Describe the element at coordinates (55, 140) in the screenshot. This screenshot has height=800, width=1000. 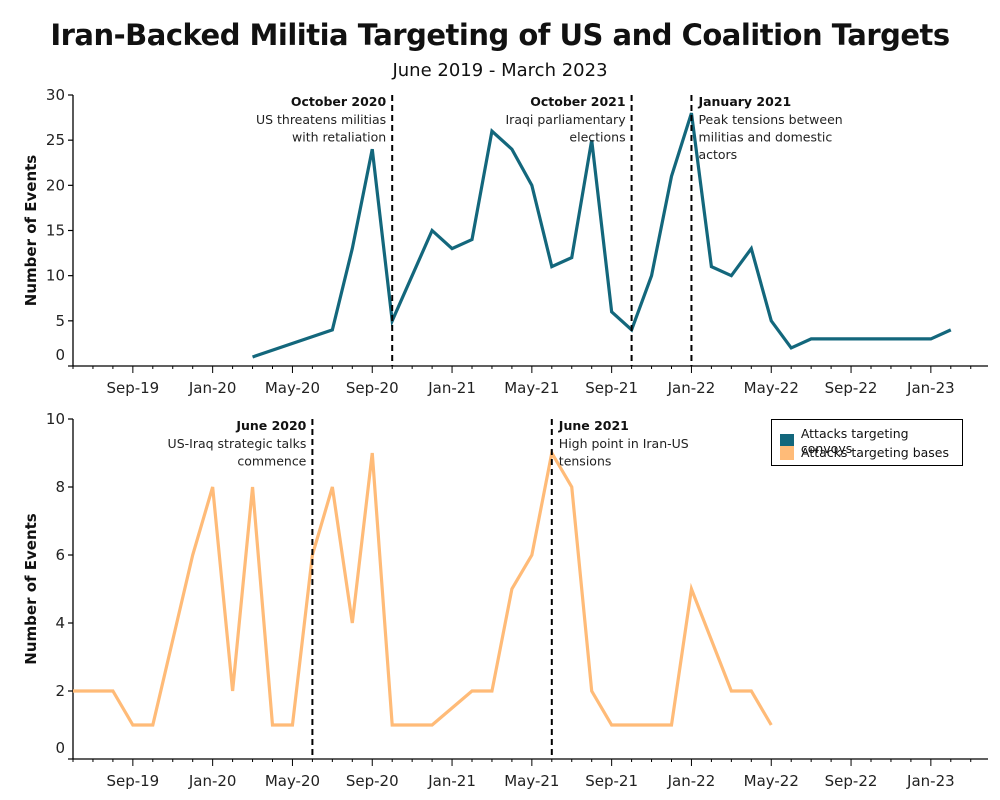
I see `y-tick-label: 25` at that location.